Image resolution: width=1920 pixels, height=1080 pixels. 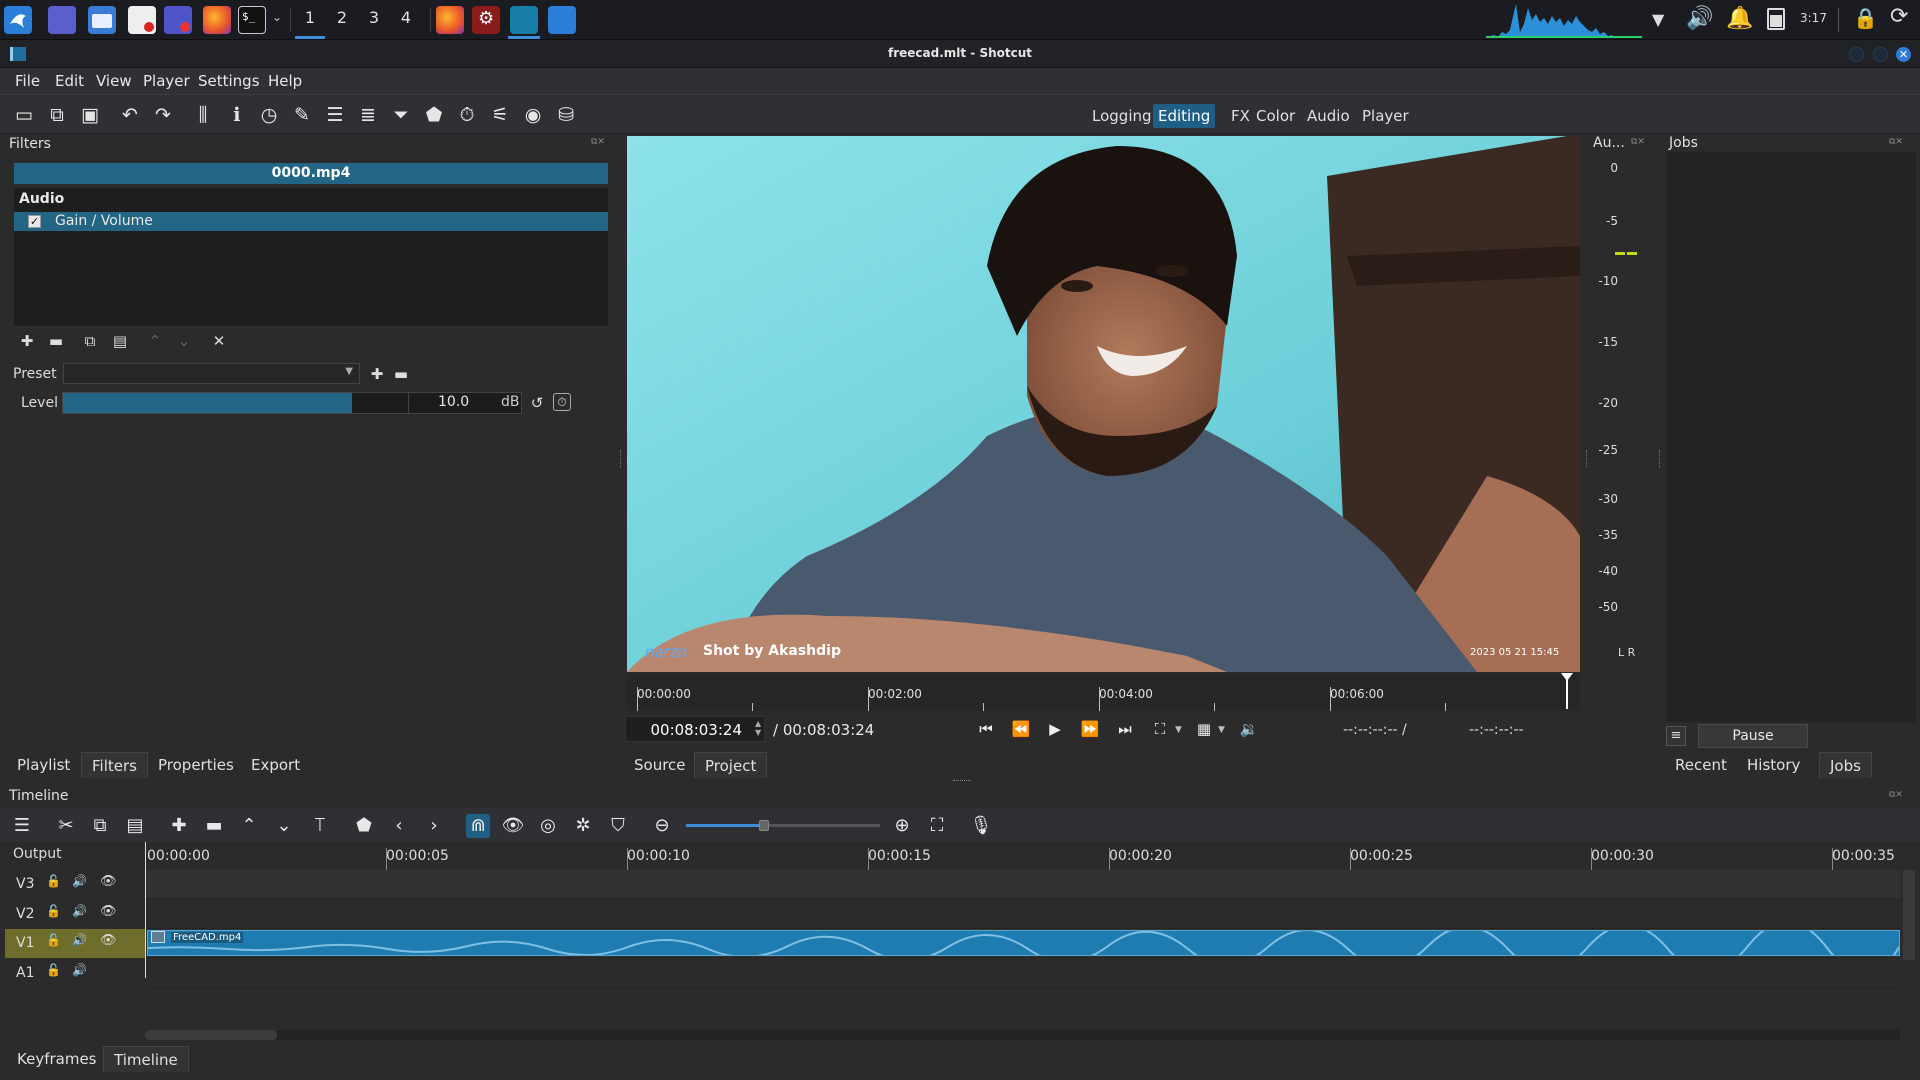 What do you see at coordinates (114, 81) in the screenshot?
I see `menu-view: View` at bounding box center [114, 81].